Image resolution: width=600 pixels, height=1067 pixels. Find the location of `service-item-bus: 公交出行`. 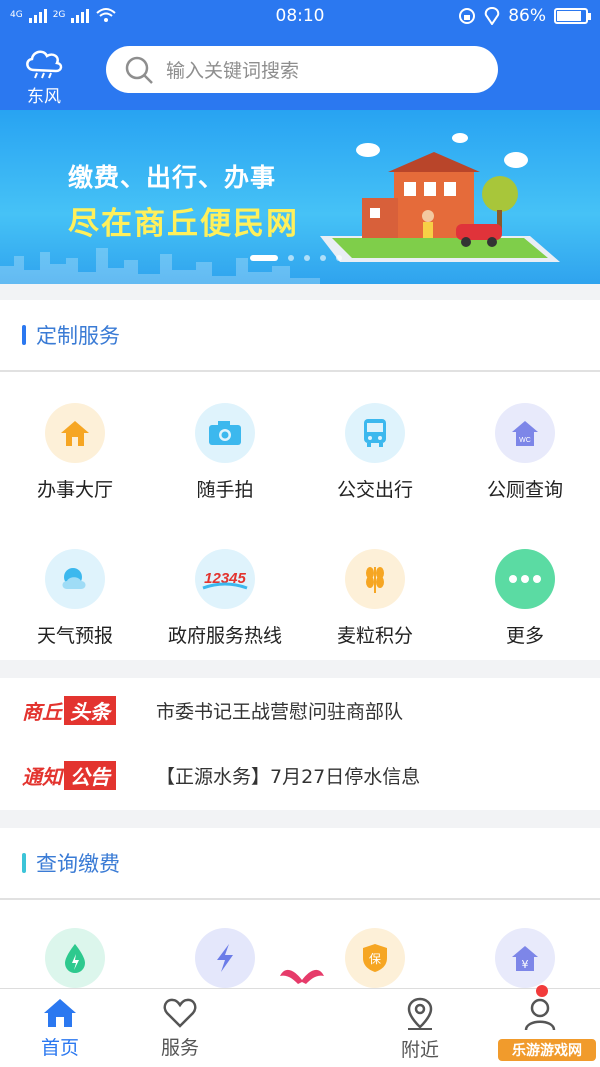

service-item-bus: 公交出行 is located at coordinates (375, 447).